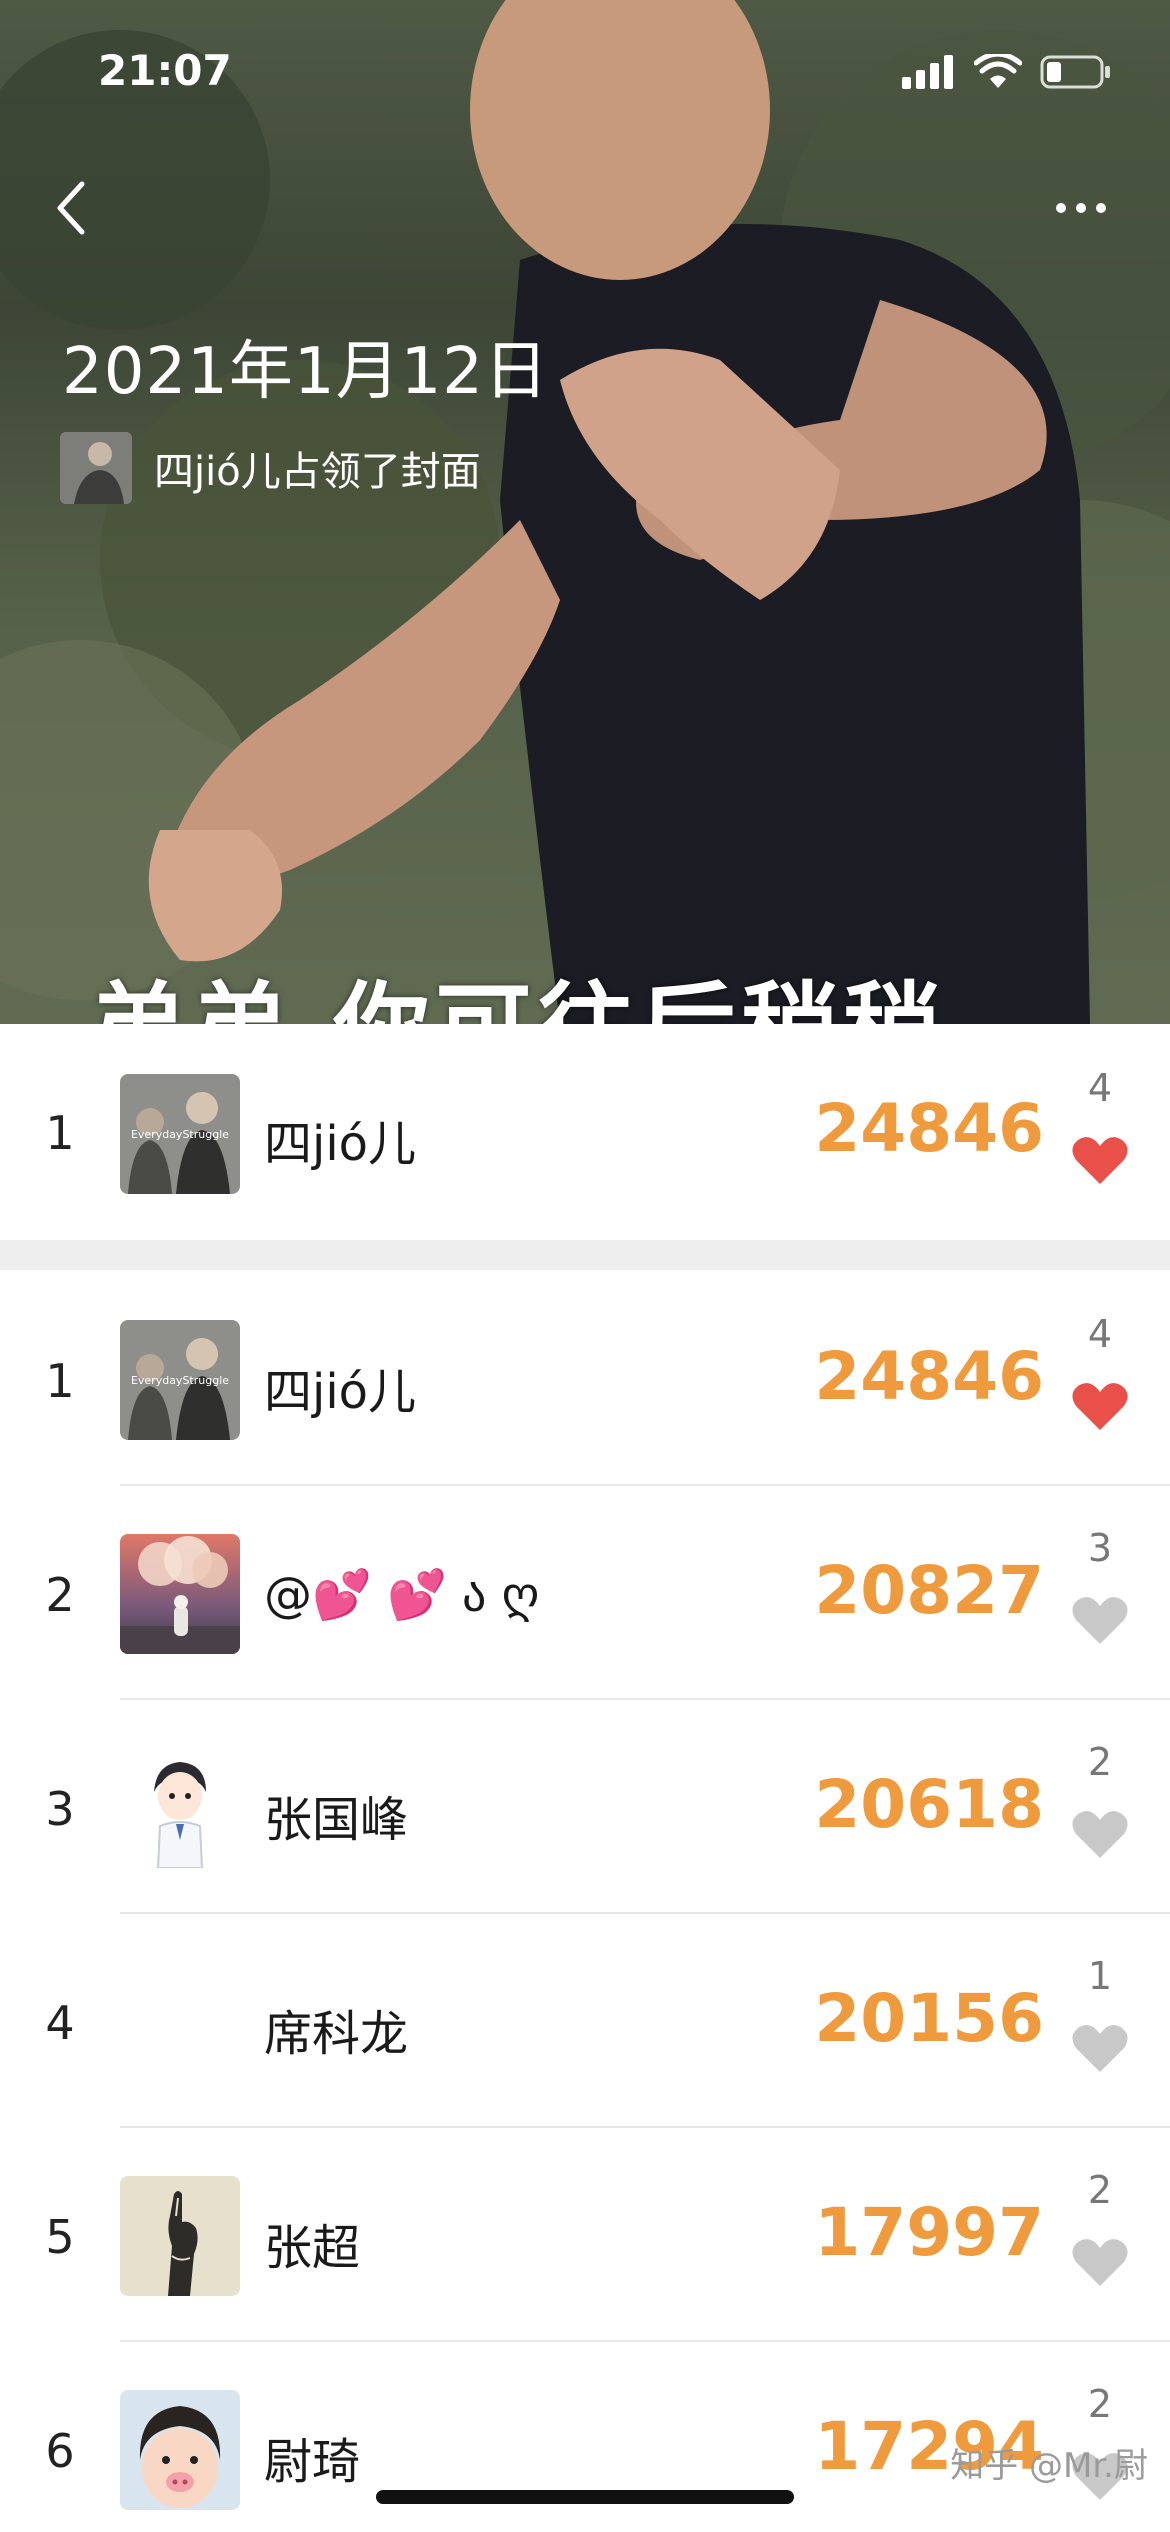 The height and width of the screenshot is (2532, 1170). I want to click on step-count: 20156, so click(929, 2018).